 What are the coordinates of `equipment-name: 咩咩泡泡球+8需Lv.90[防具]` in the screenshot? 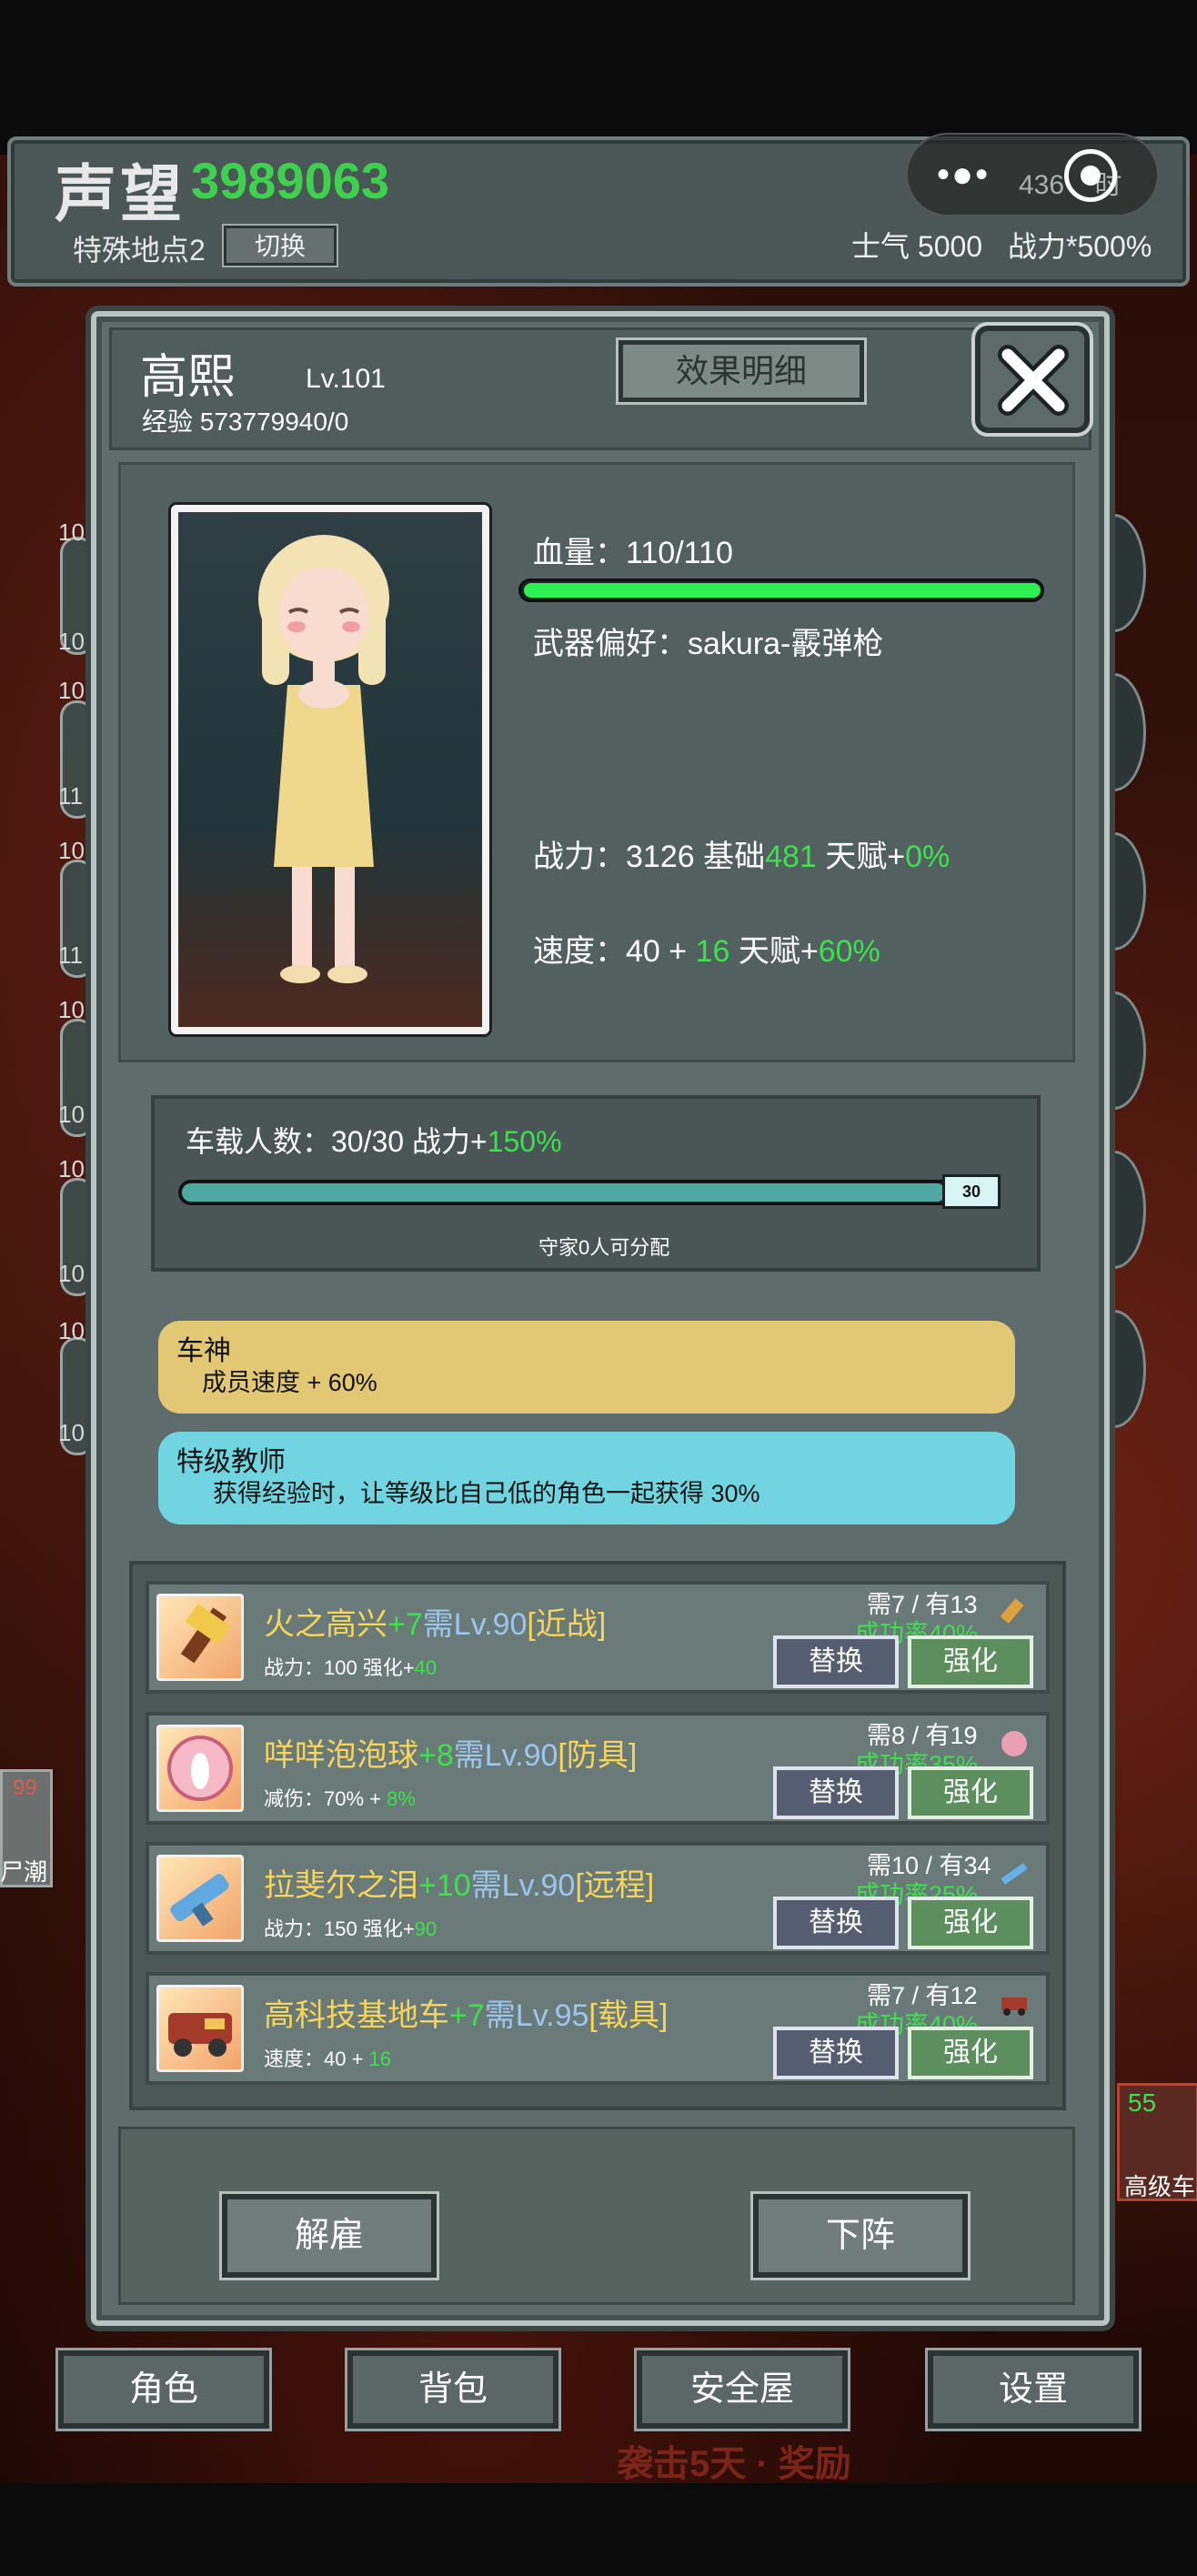 It's located at (451, 1755).